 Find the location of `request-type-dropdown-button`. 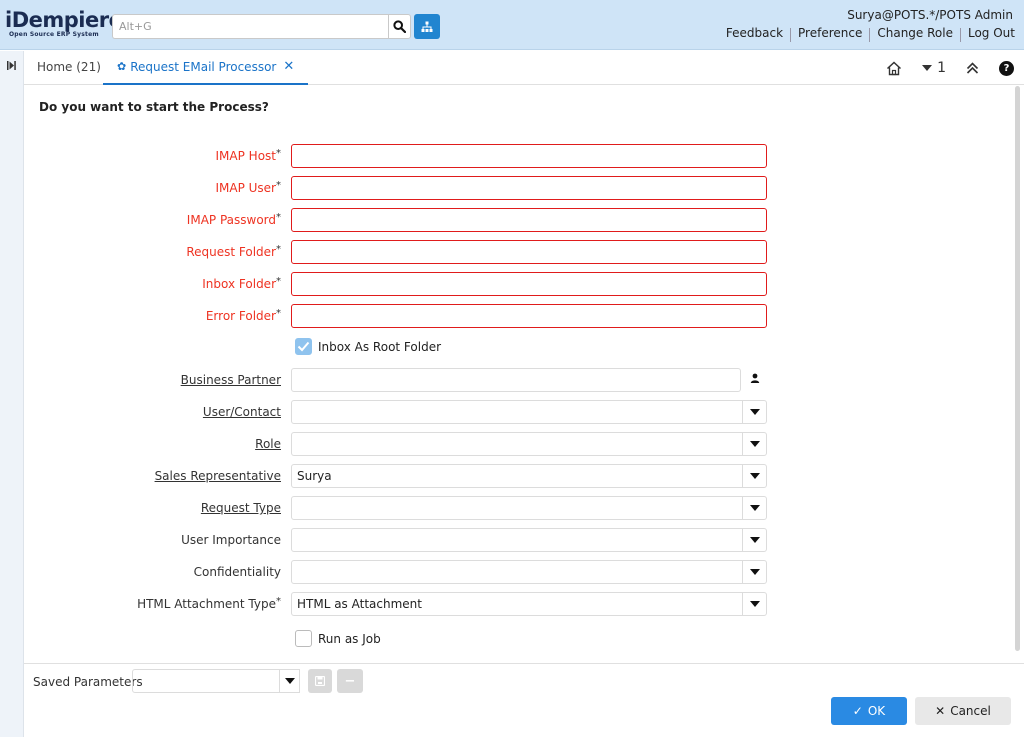

request-type-dropdown-button is located at coordinates (754, 508).